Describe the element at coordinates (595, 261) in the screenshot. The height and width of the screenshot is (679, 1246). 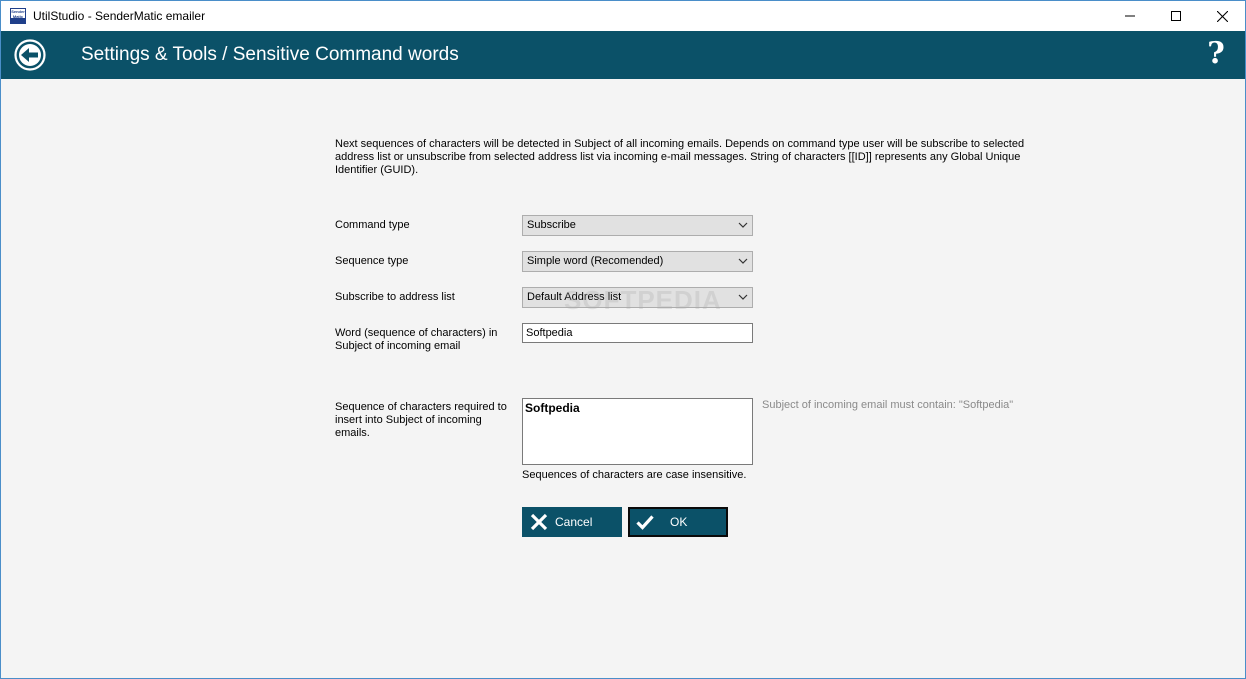
I see `sequence-type-value: Simple word (Recomended)` at that location.